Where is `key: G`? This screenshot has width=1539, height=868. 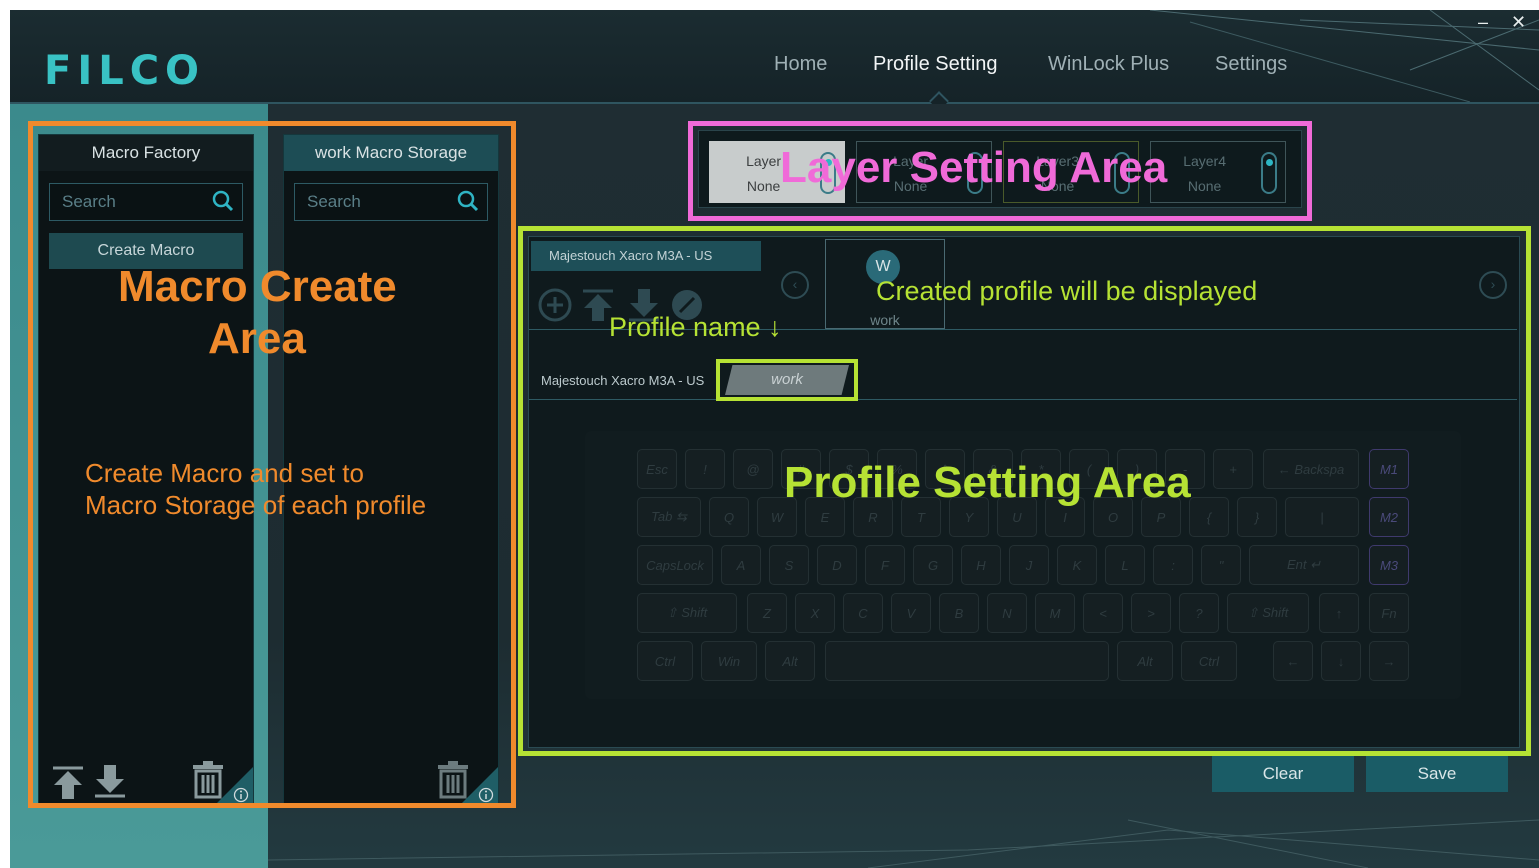
key: G is located at coordinates (933, 565).